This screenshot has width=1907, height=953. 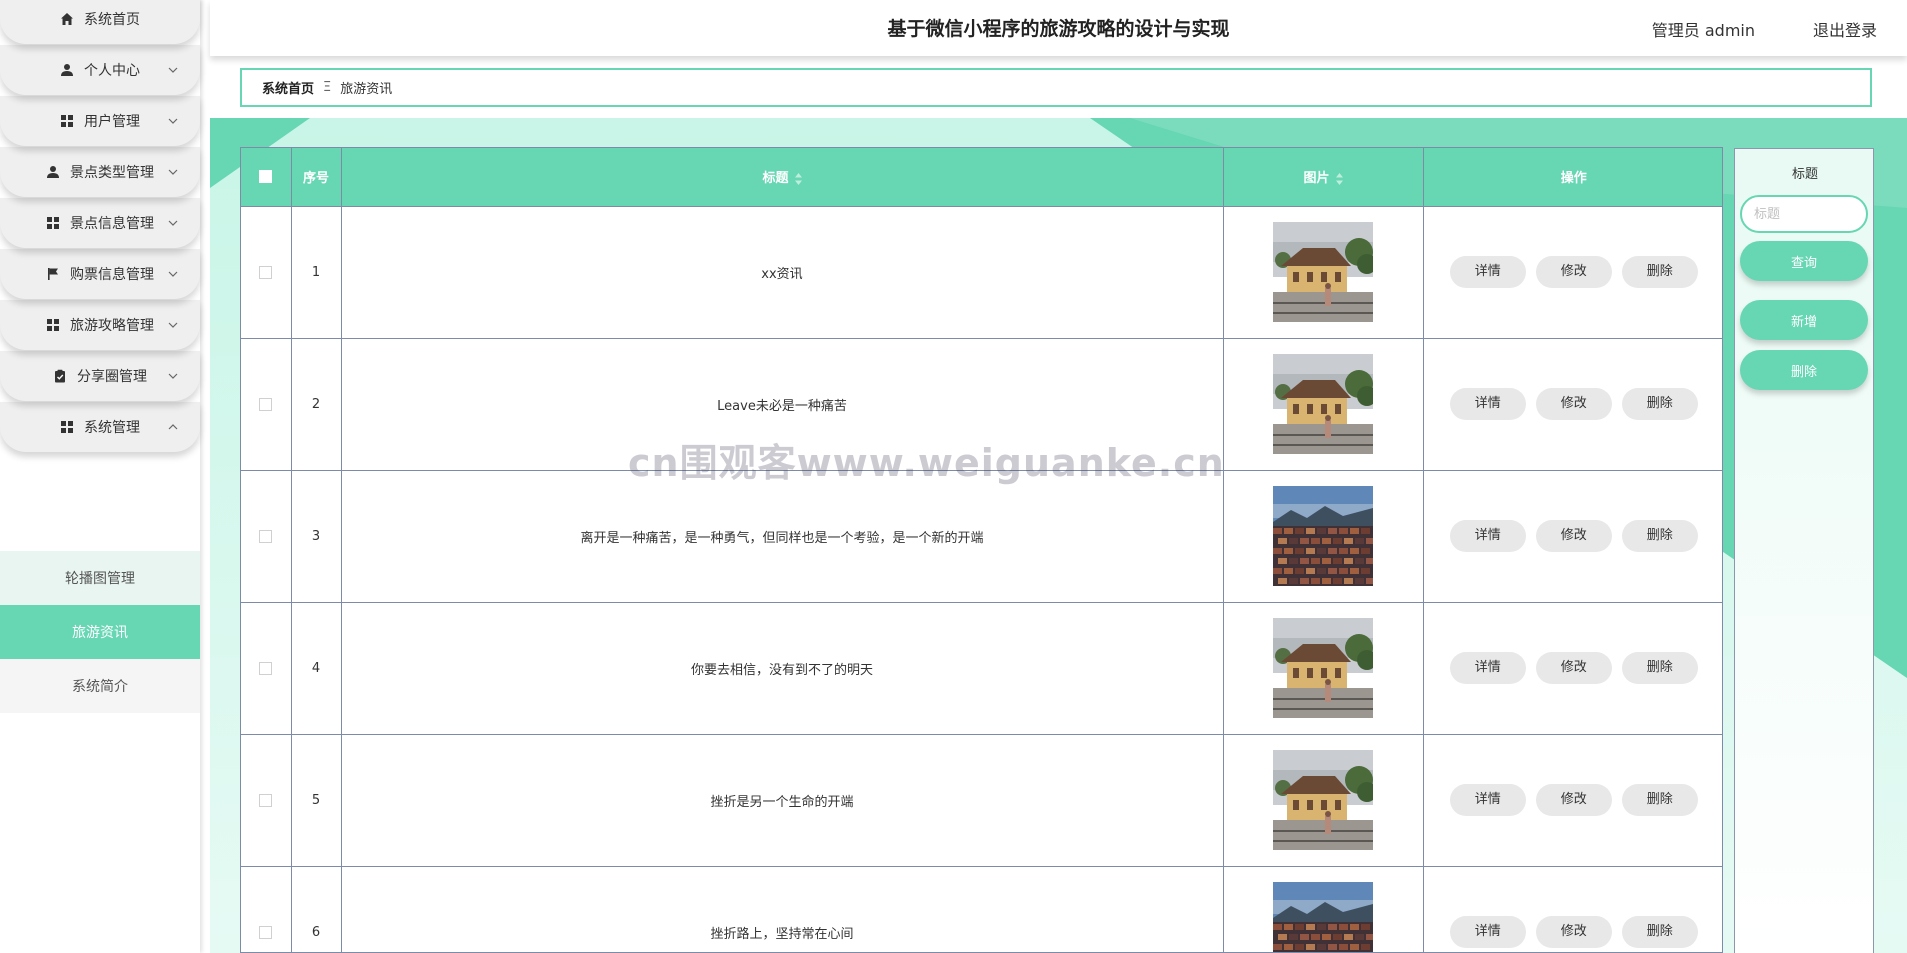 What do you see at coordinates (112, 377) in the screenshot?
I see `sidebar-item-label: 分享圈管理` at bounding box center [112, 377].